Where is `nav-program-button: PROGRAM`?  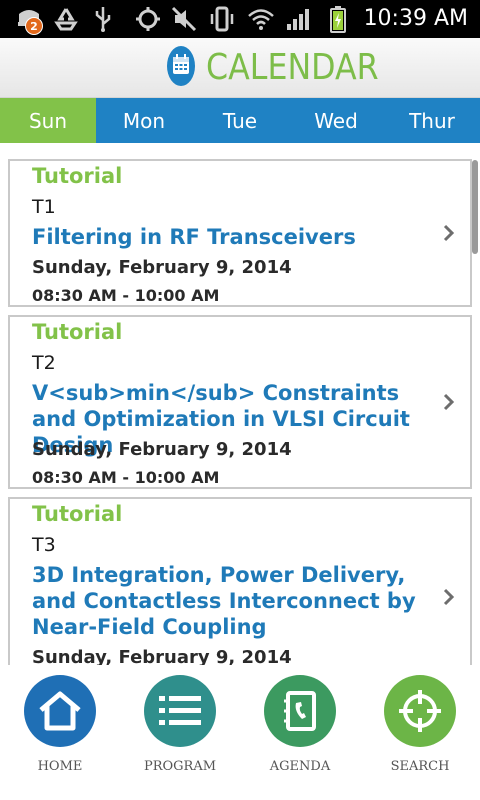 nav-program-button: PROGRAM is located at coordinates (180, 733).